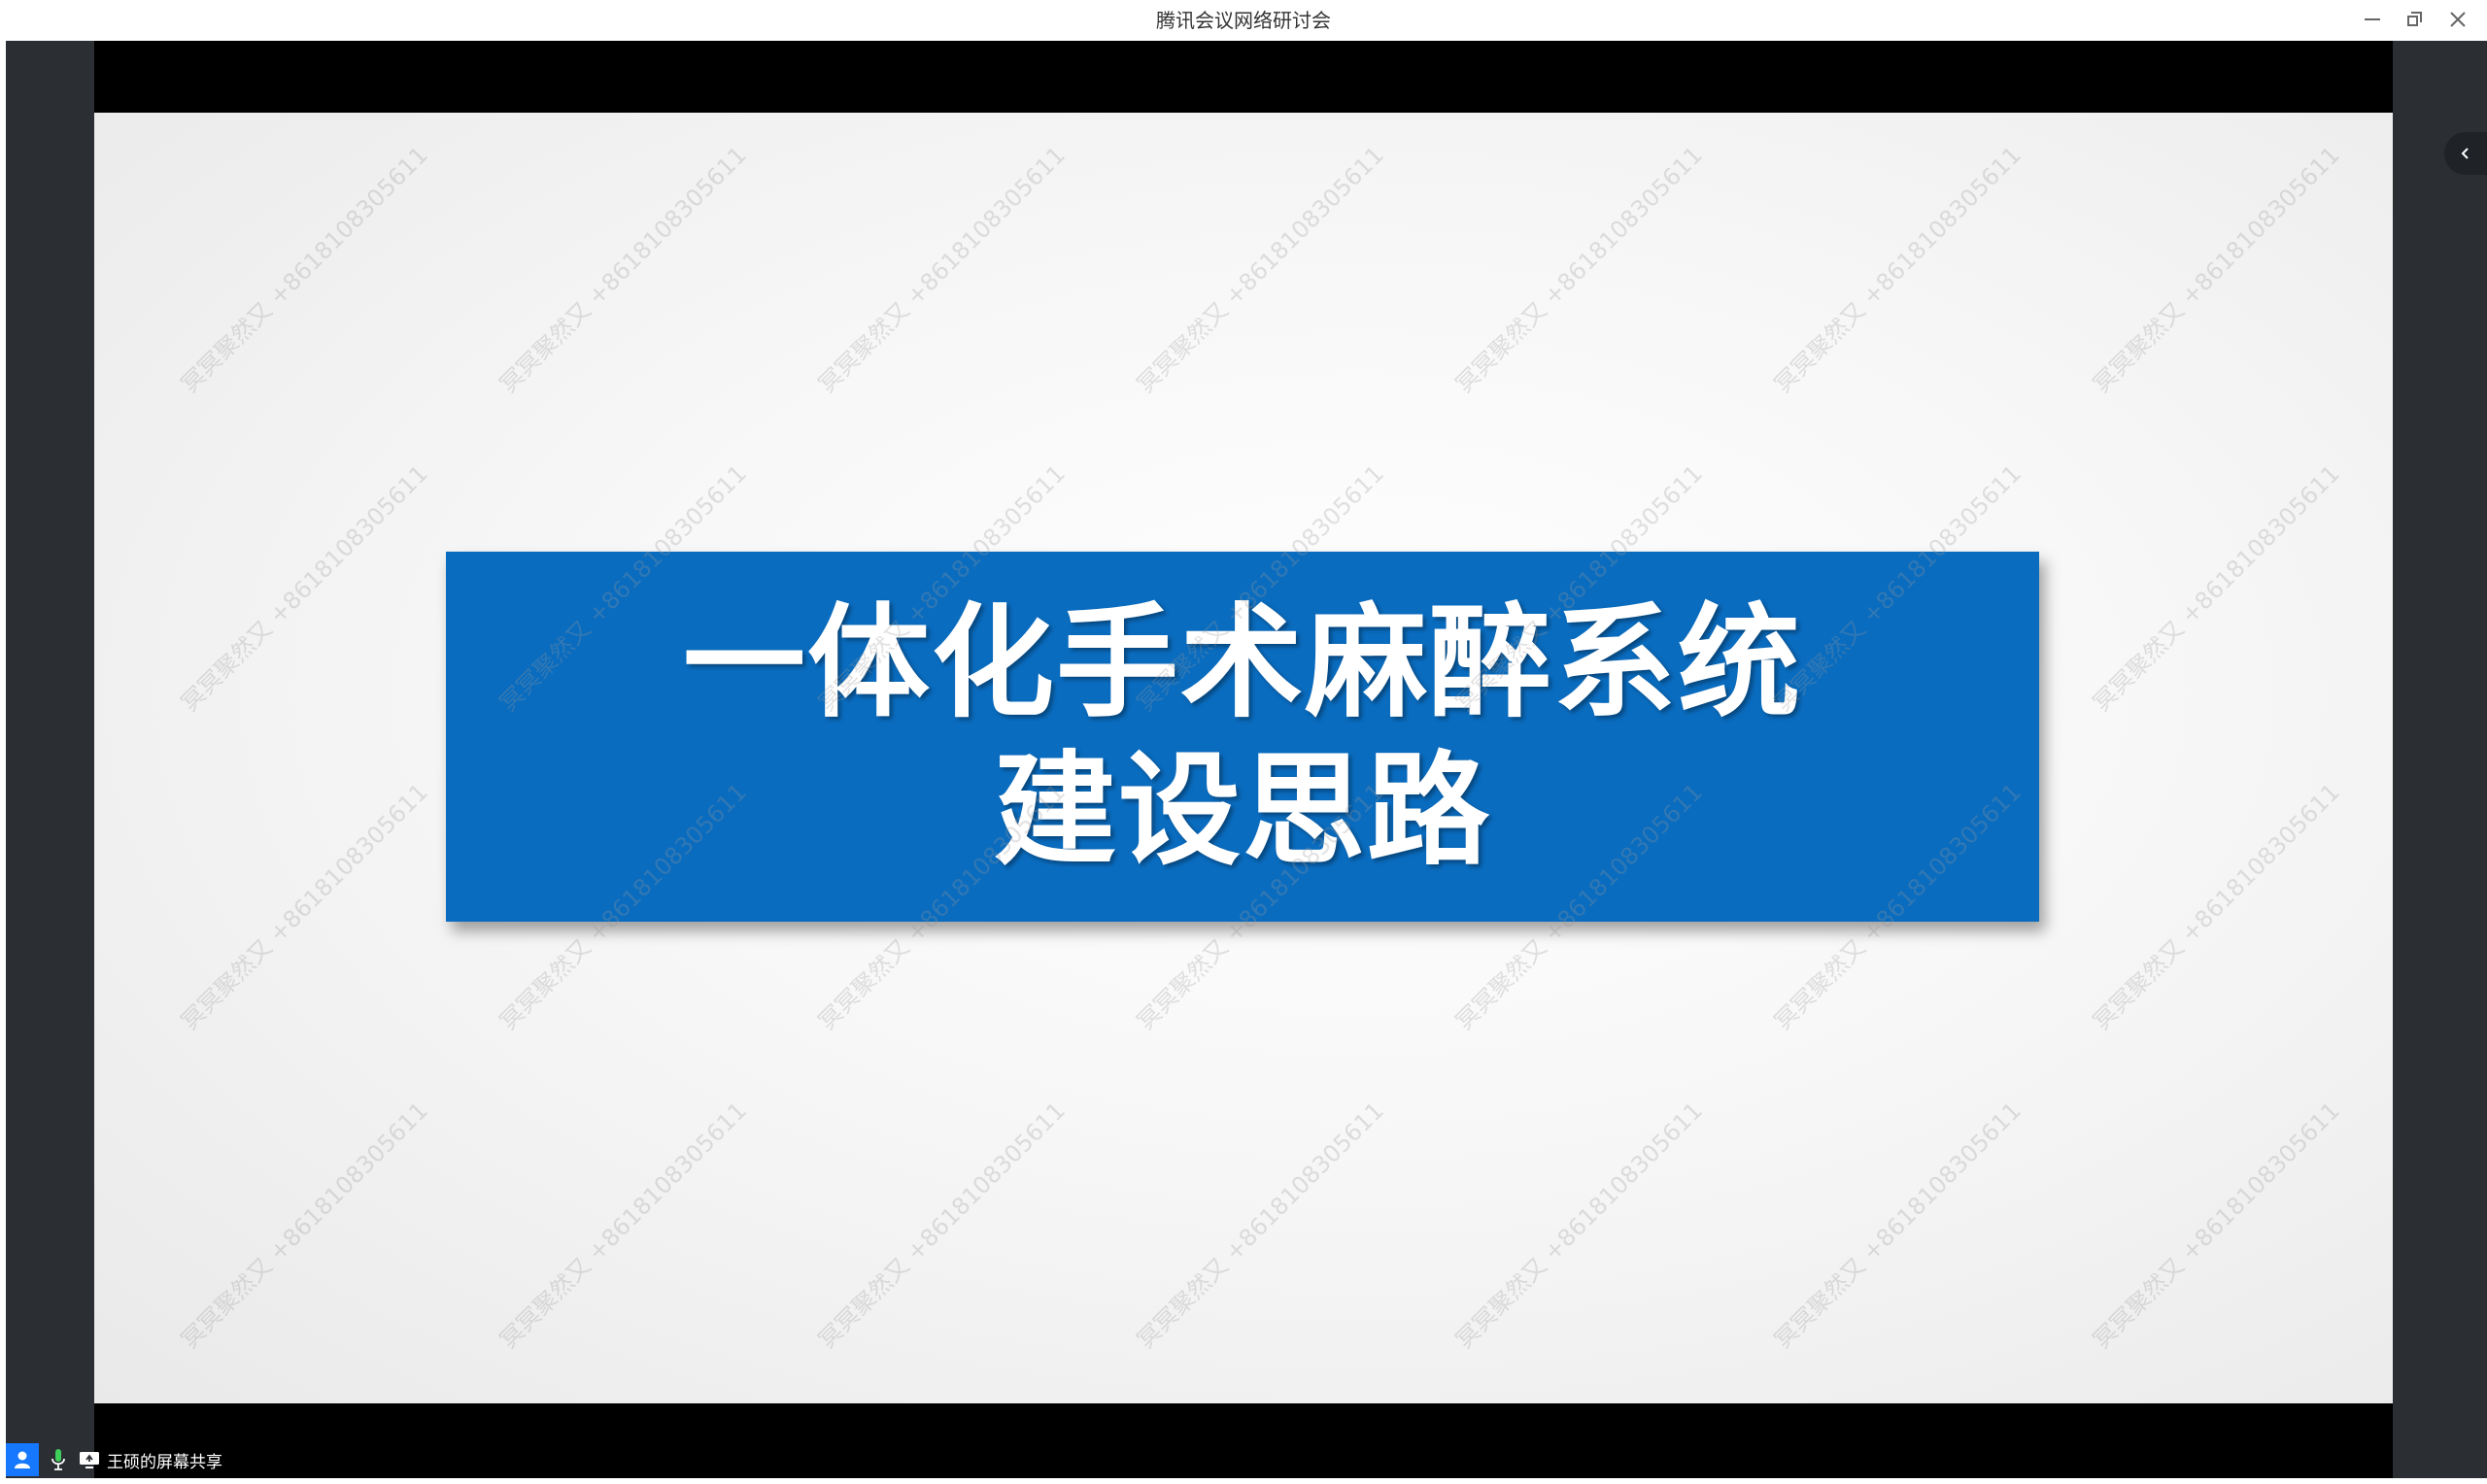  I want to click on status-bar: 王硕的屏幕共享, so click(111, 1459).